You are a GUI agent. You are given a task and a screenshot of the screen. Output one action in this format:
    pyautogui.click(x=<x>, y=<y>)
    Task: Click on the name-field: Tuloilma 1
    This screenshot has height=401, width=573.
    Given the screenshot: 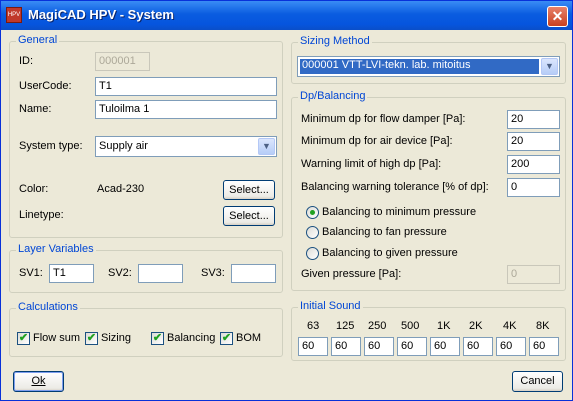 What is the action you would take?
    pyautogui.click(x=186, y=109)
    